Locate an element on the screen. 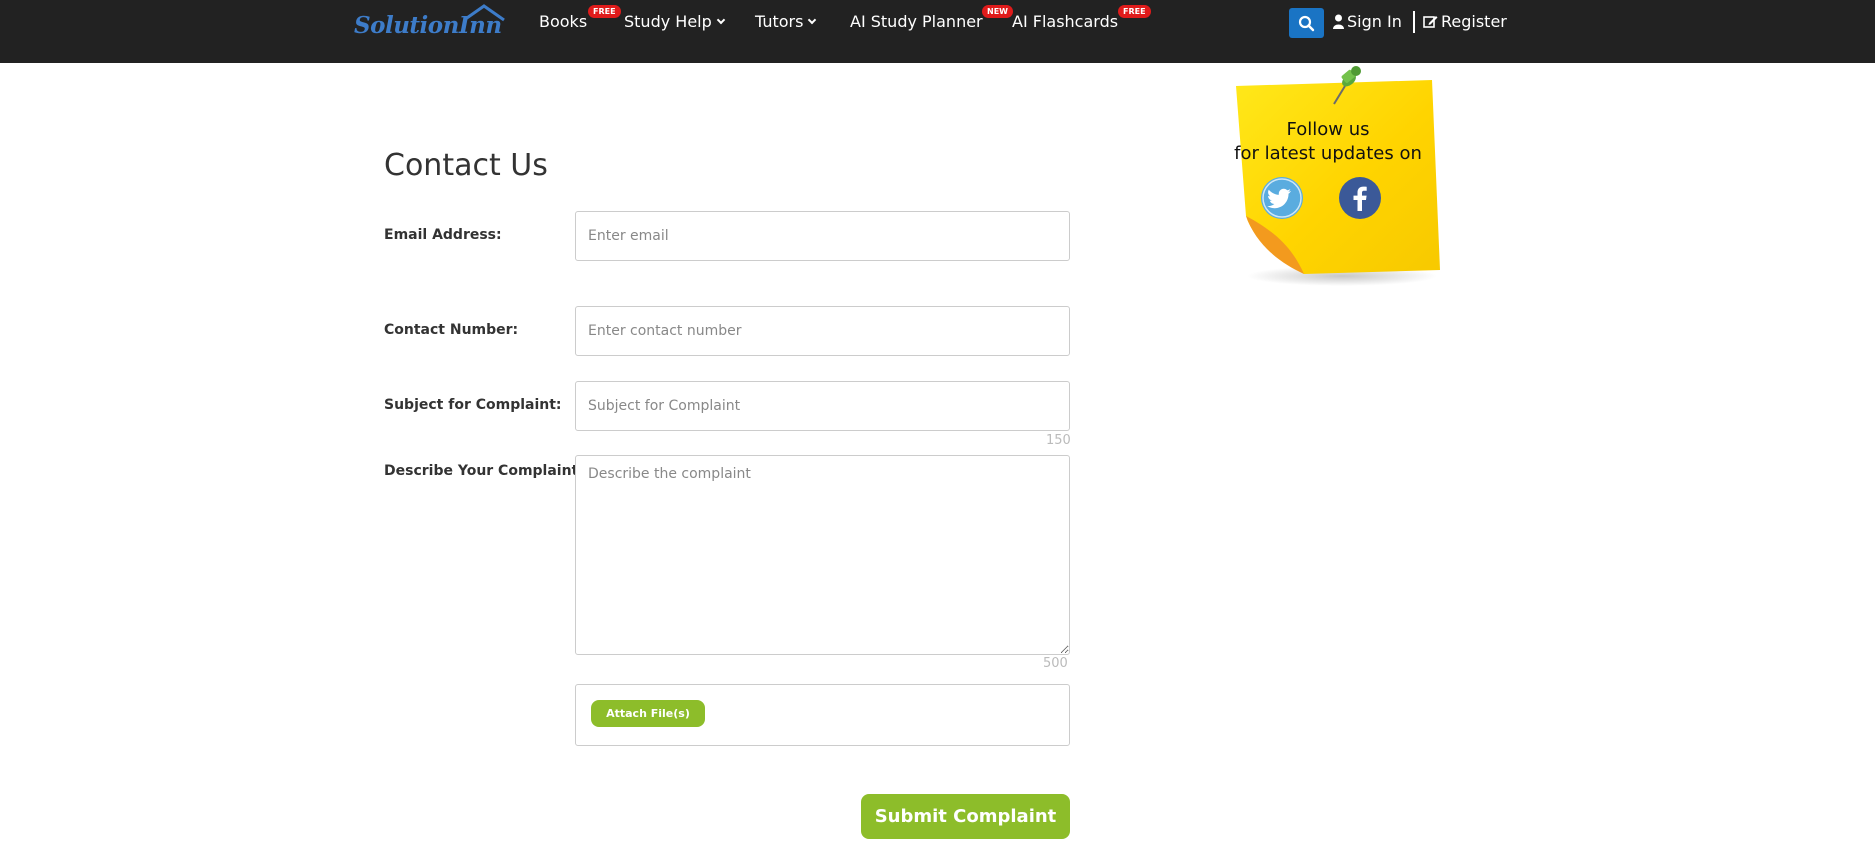 Image resolution: width=1875 pixels, height=859 pixels. nav-books: Books is located at coordinates (563, 21).